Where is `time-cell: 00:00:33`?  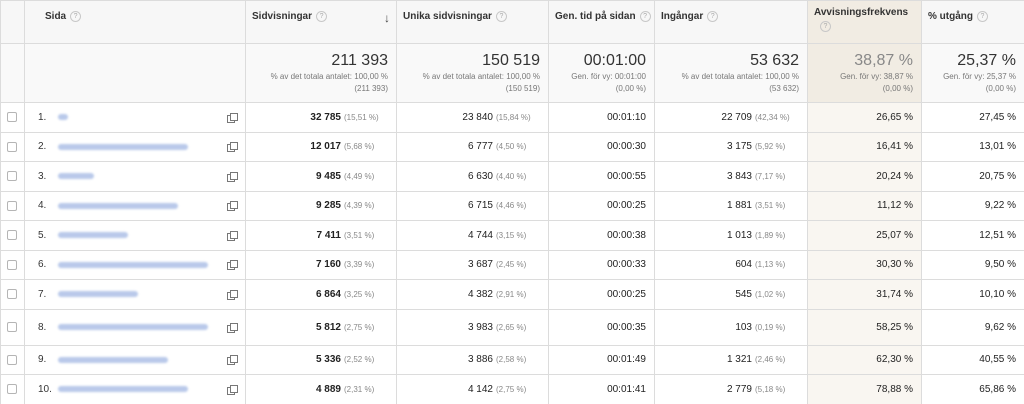 time-cell: 00:00:33 is located at coordinates (601, 264).